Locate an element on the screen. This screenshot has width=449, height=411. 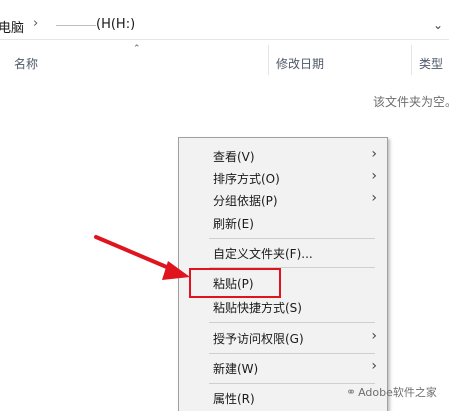
menu-item-label: 排序方式(O) is located at coordinates (246, 179).